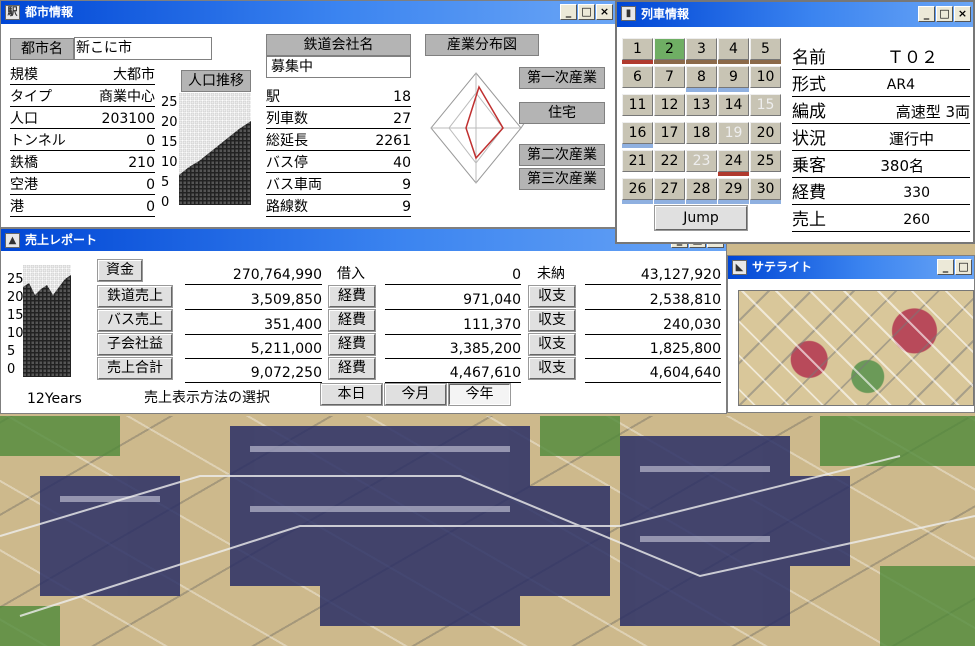 The width and height of the screenshot is (975, 646). I want to click on train-info-title: 列車情報, so click(665, 14).